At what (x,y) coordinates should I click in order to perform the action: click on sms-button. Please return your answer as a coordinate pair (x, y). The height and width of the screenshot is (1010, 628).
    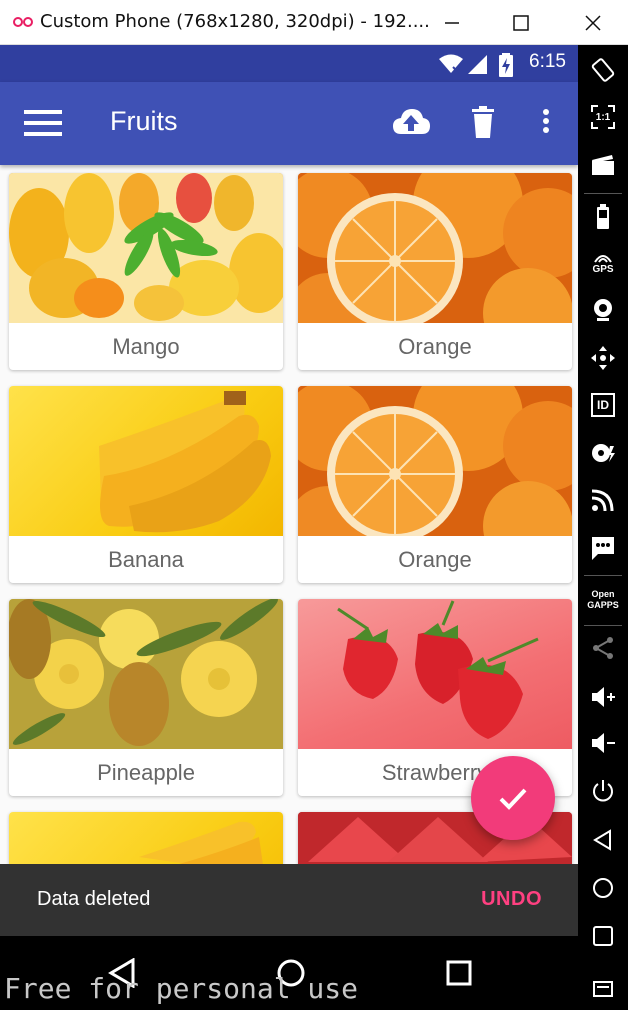
    Looking at the image, I should click on (603, 548).